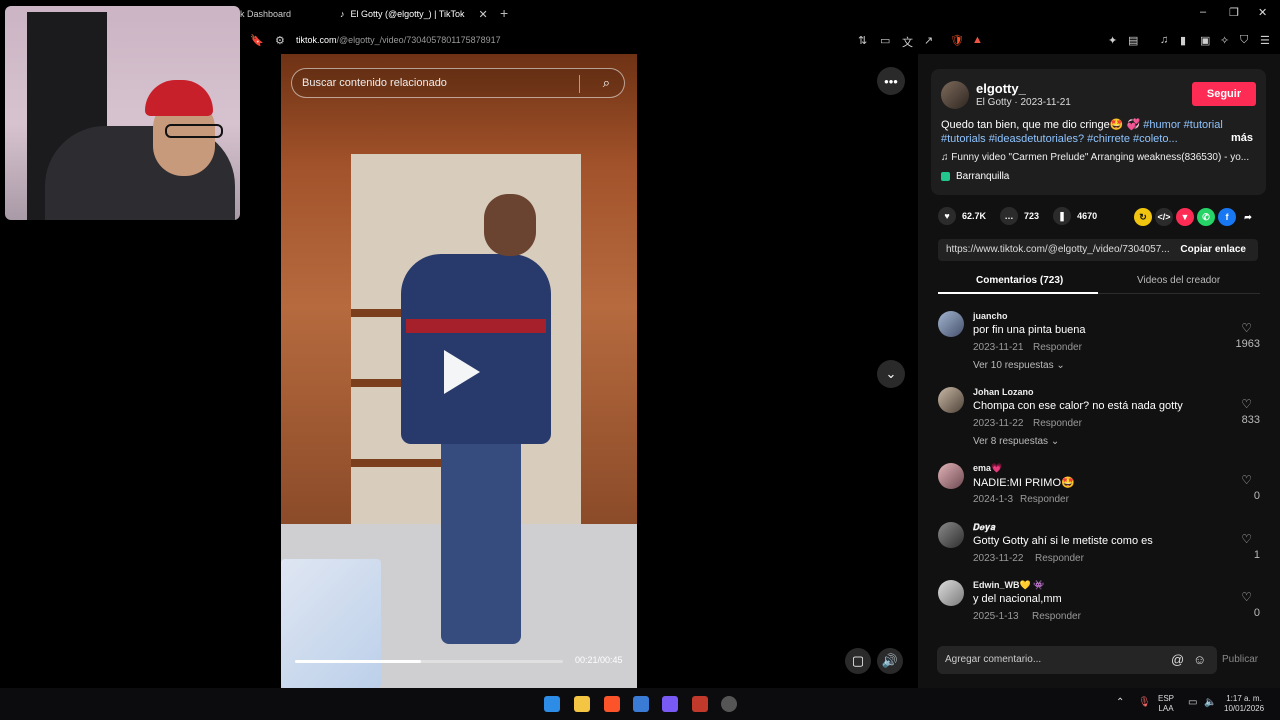 This screenshot has height=720, width=1280. Describe the element at coordinates (462, 372) in the screenshot. I see `play-icon` at that location.